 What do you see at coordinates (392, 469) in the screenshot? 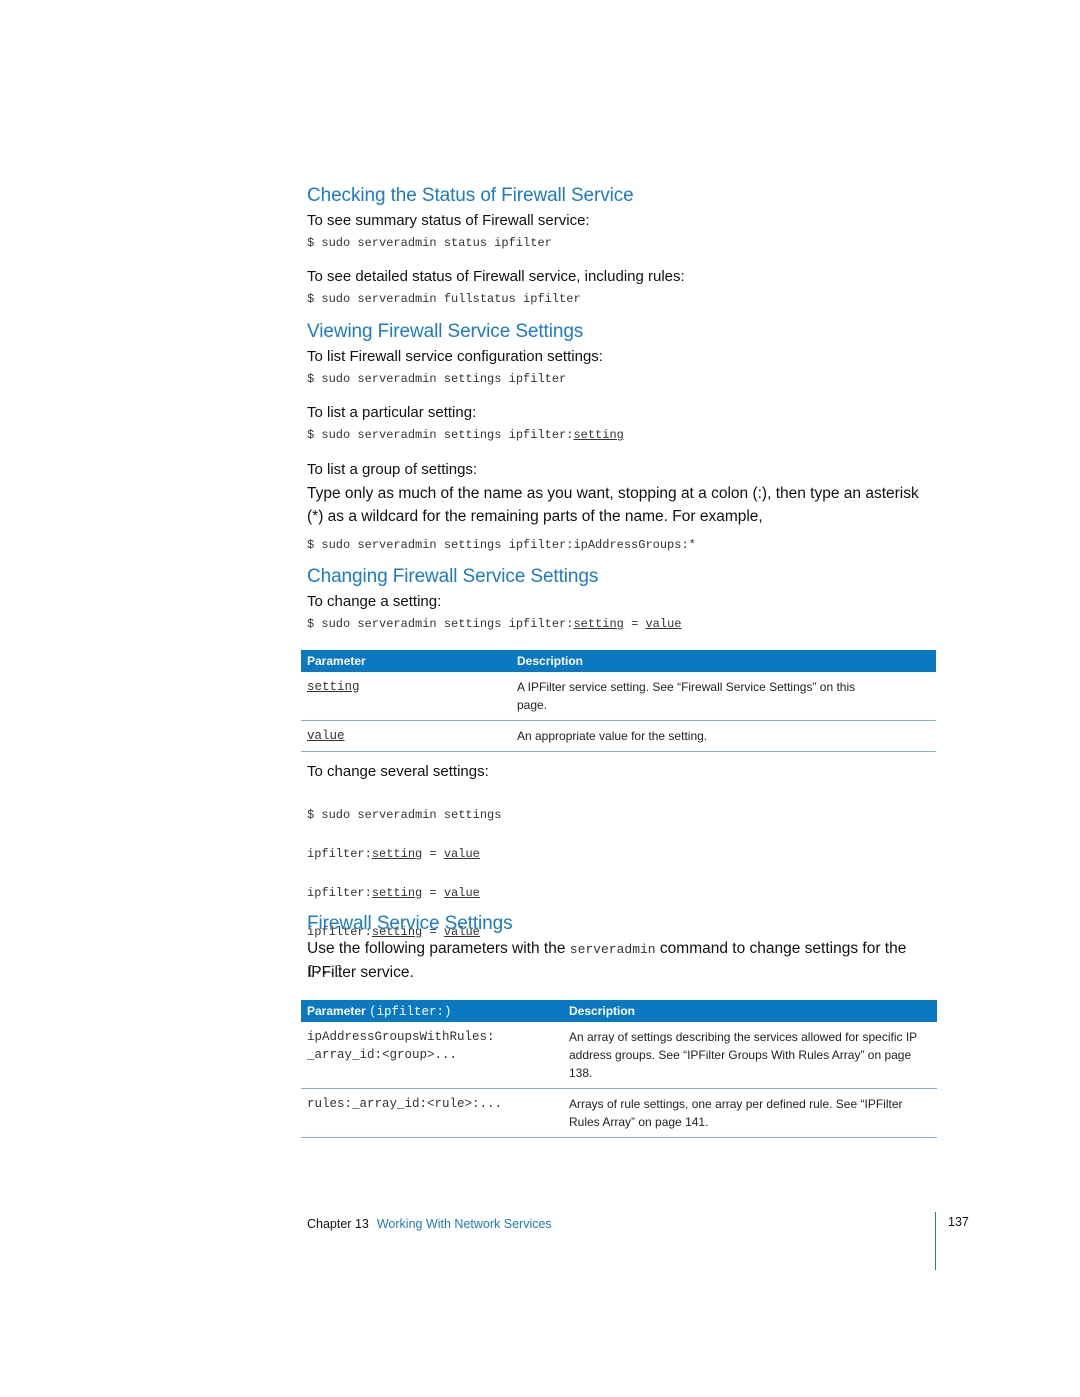
I see `group-settings-label: To list a group of settings:` at bounding box center [392, 469].